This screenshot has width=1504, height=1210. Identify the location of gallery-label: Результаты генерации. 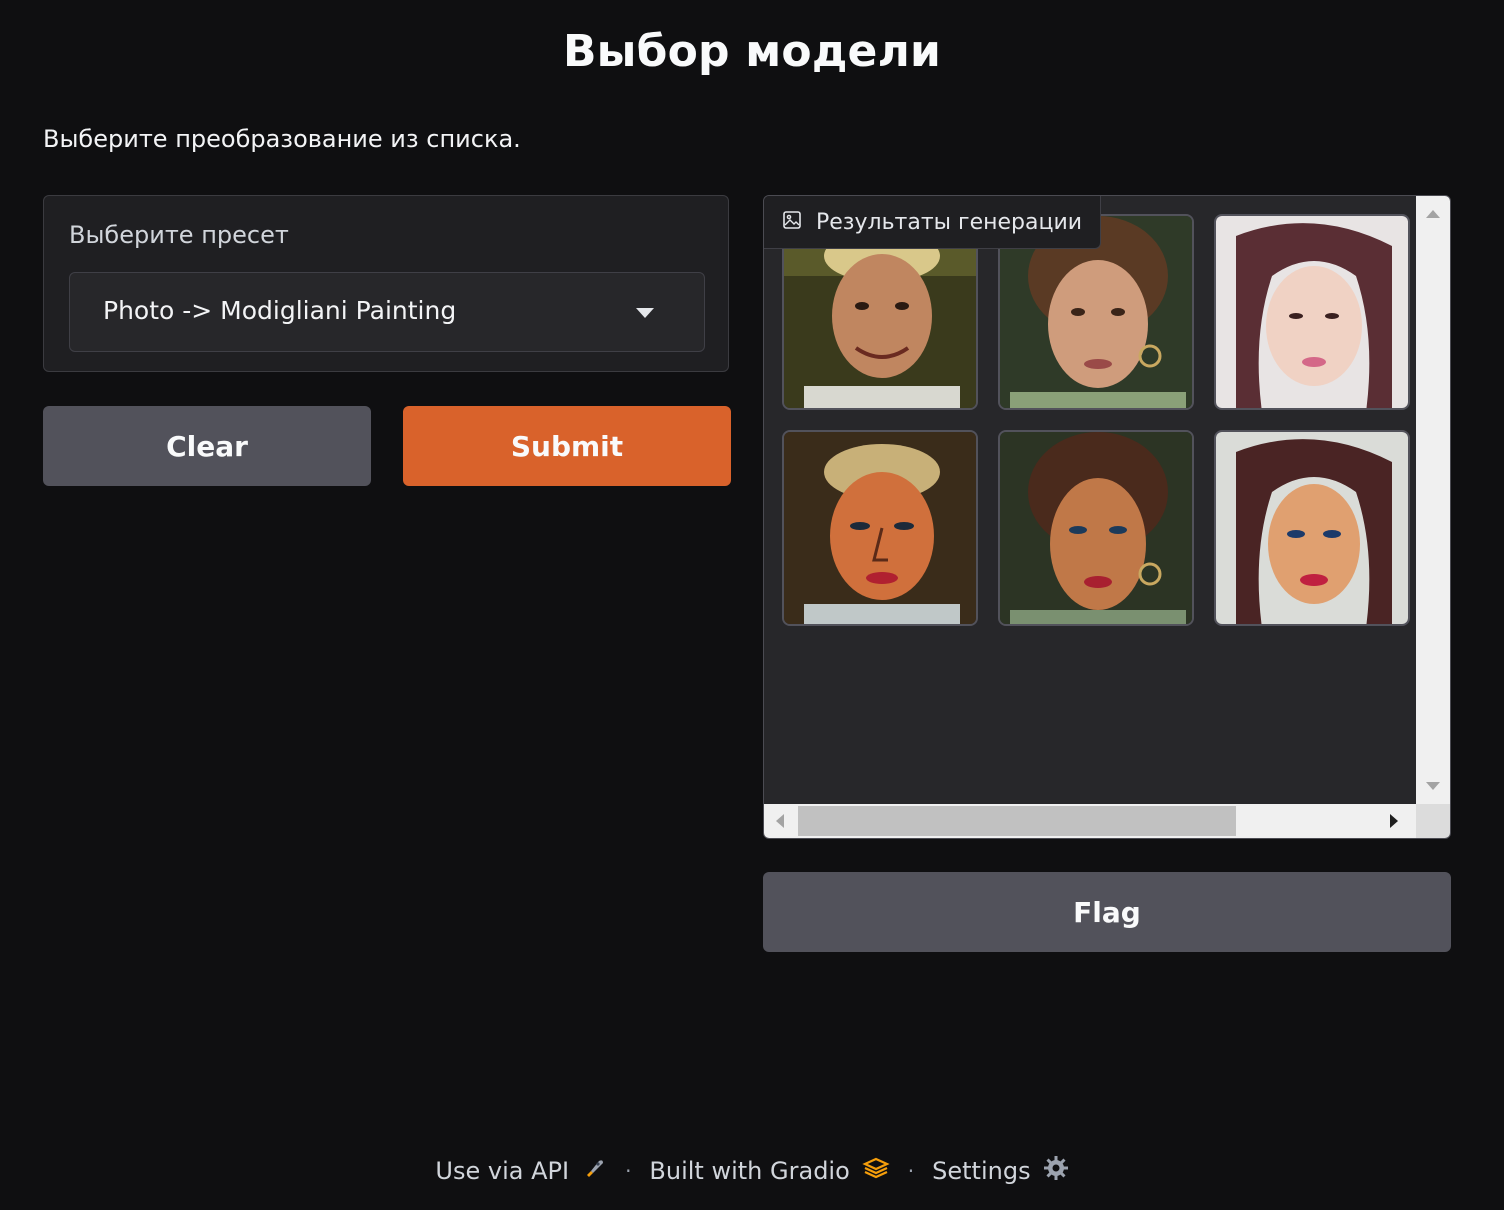
(933, 222).